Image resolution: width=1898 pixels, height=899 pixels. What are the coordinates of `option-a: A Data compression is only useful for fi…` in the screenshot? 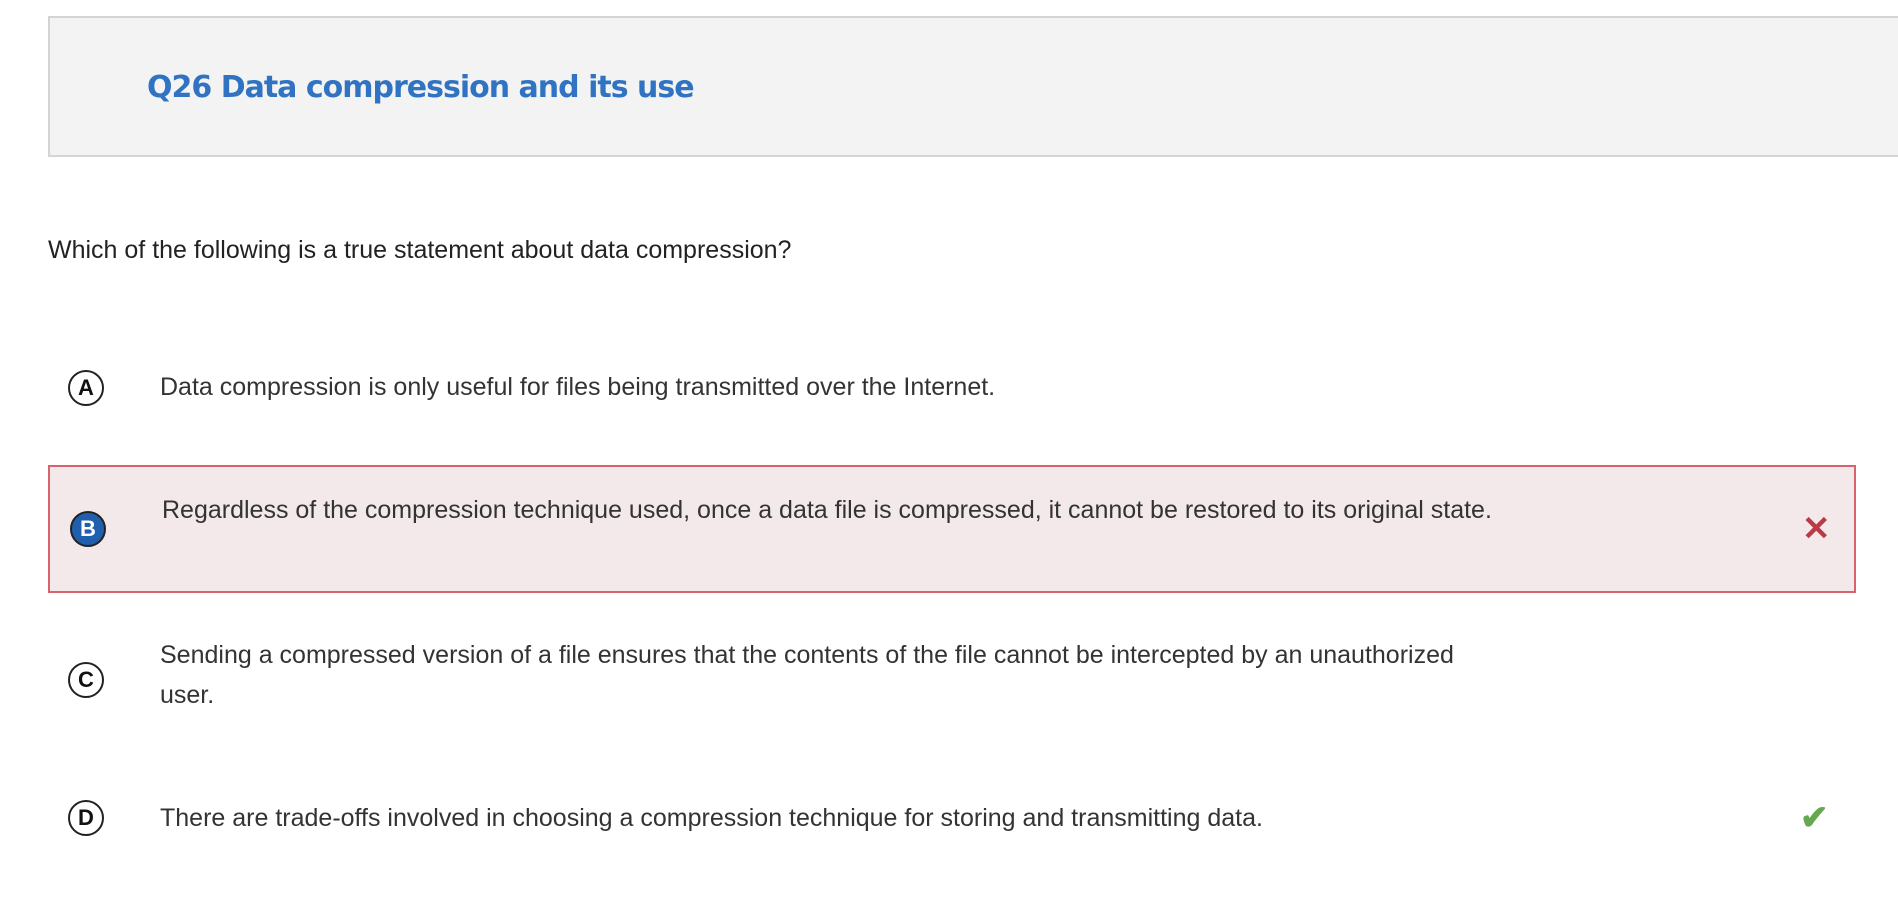 It's located at (952, 388).